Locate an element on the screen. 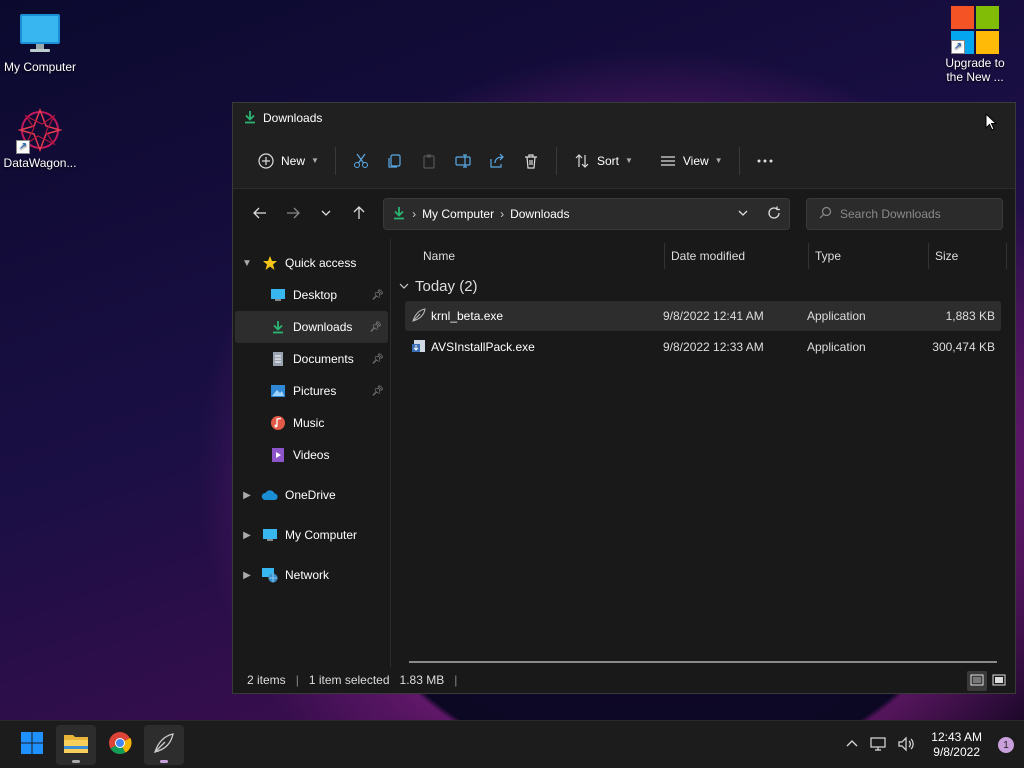  arrow-left-icon is located at coordinates (259, 214).